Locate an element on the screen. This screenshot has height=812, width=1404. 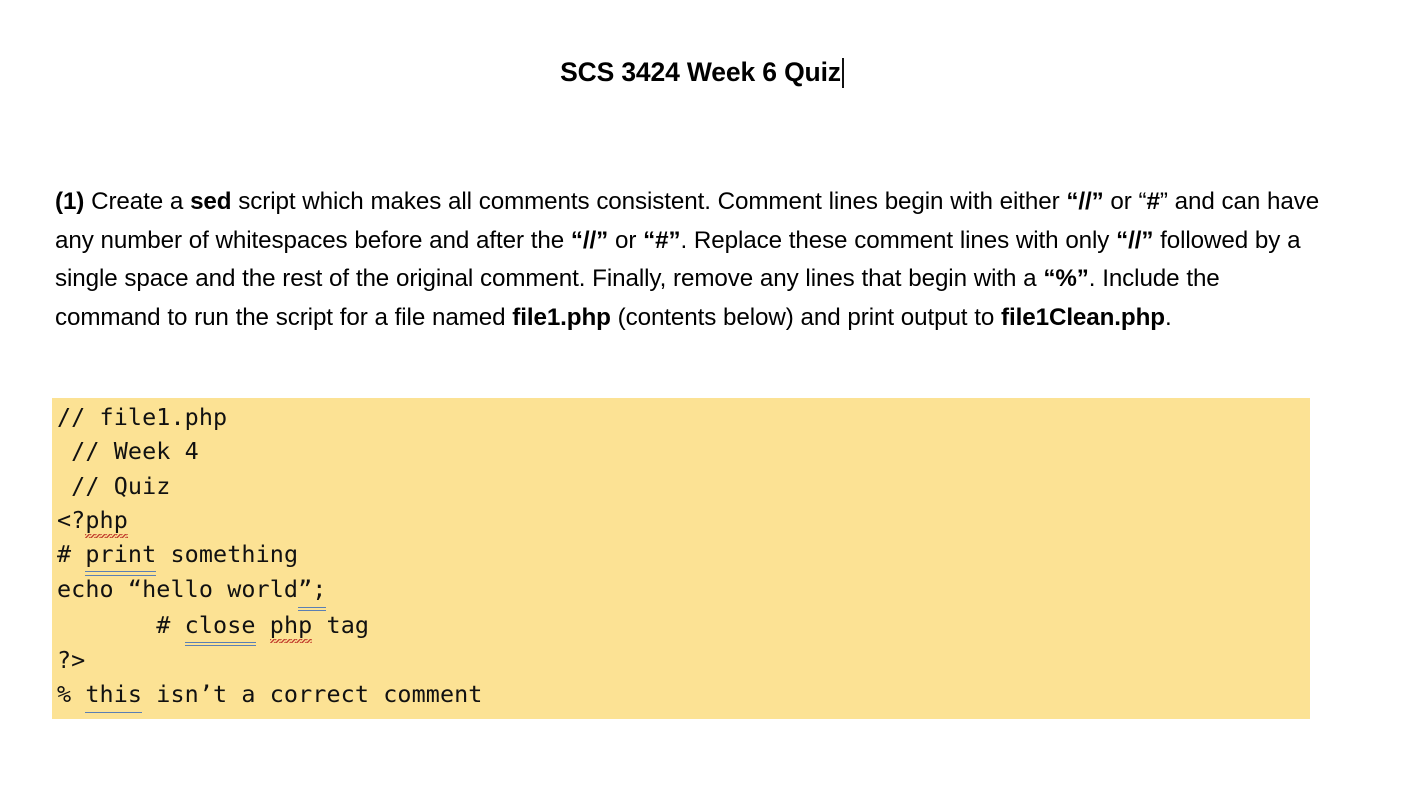
code-line: # close php tag is located at coordinates (681, 627).